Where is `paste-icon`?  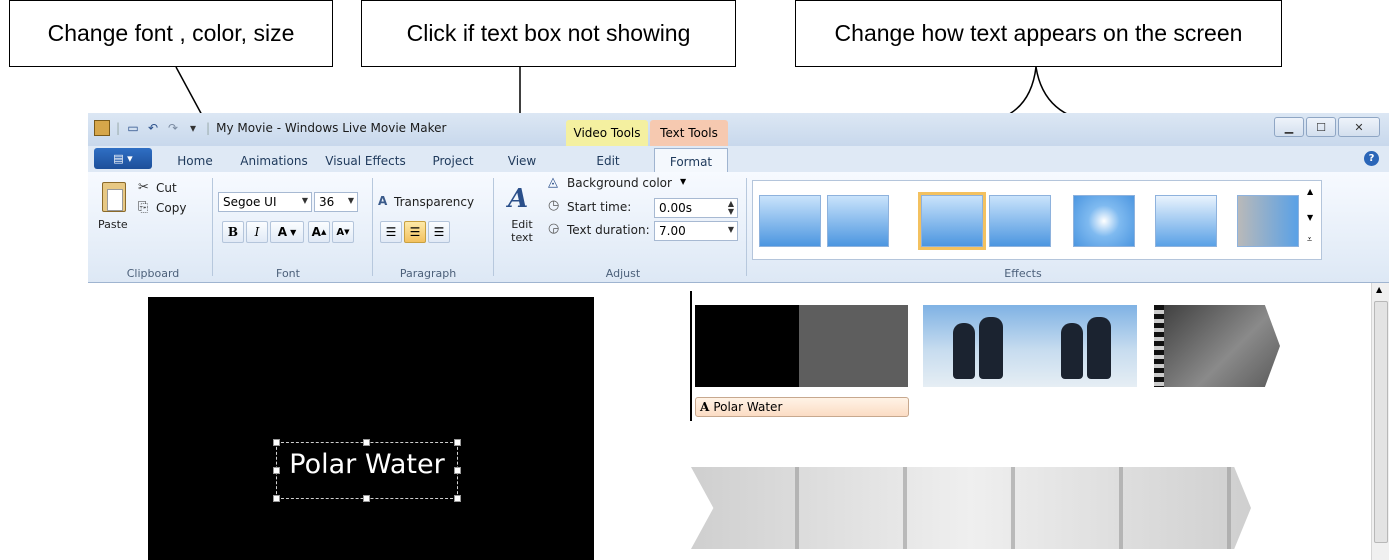
paste-icon is located at coordinates (114, 197).